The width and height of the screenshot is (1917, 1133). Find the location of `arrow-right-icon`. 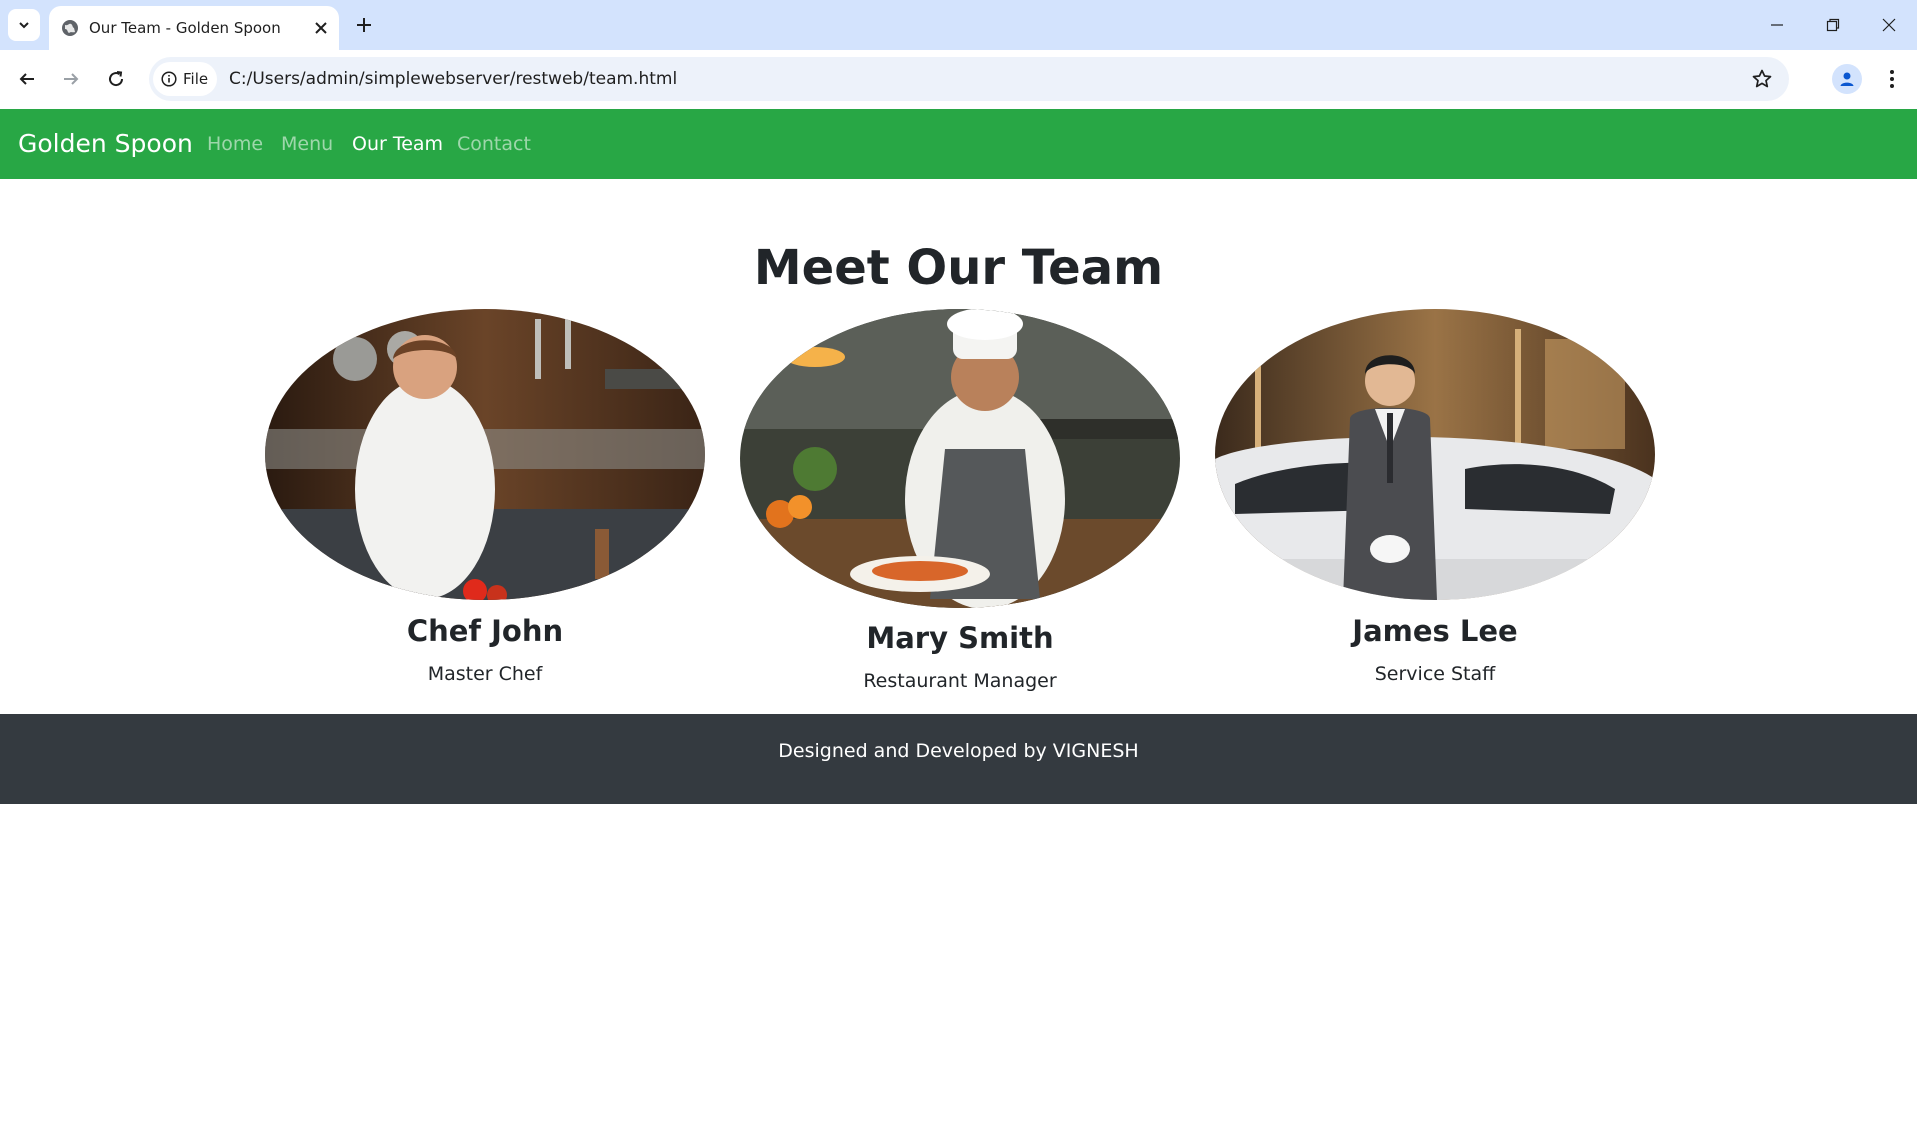

arrow-right-icon is located at coordinates (71, 79).